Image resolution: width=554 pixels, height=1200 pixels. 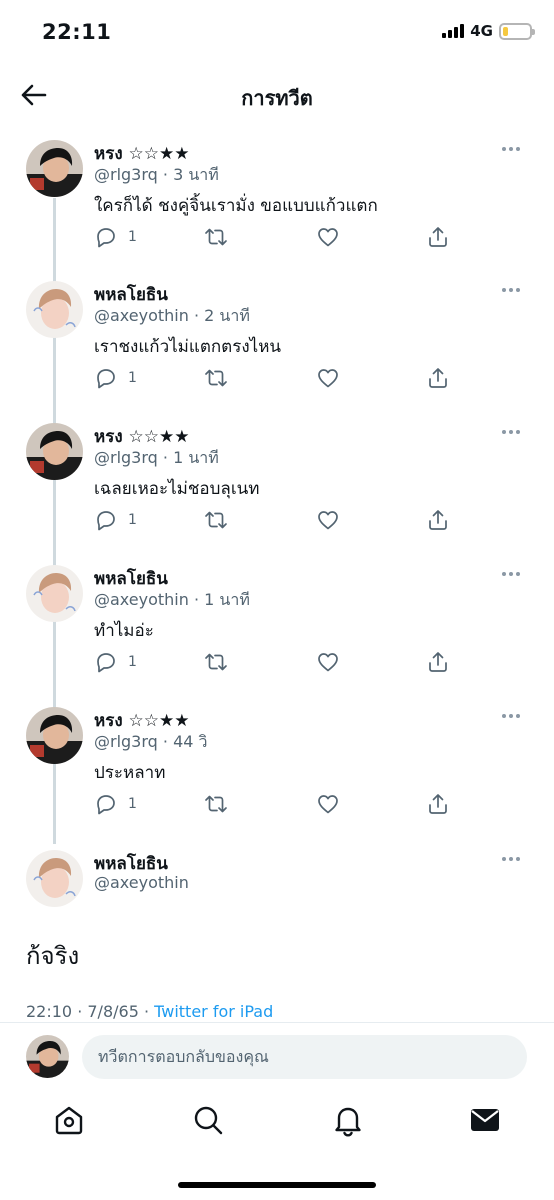 I want to click on main-display-name: พหลโยธิน, so click(x=131, y=864).